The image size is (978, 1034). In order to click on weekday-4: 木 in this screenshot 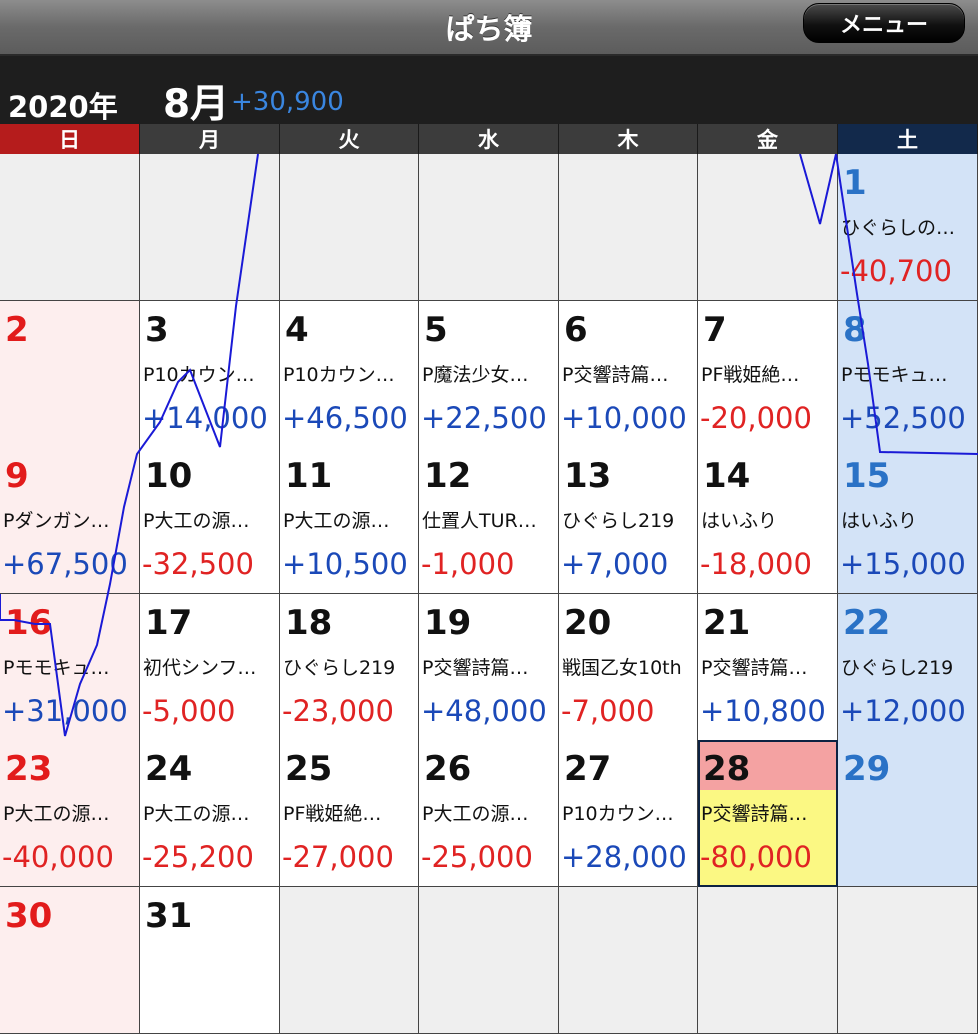, I will do `click(628, 139)`.